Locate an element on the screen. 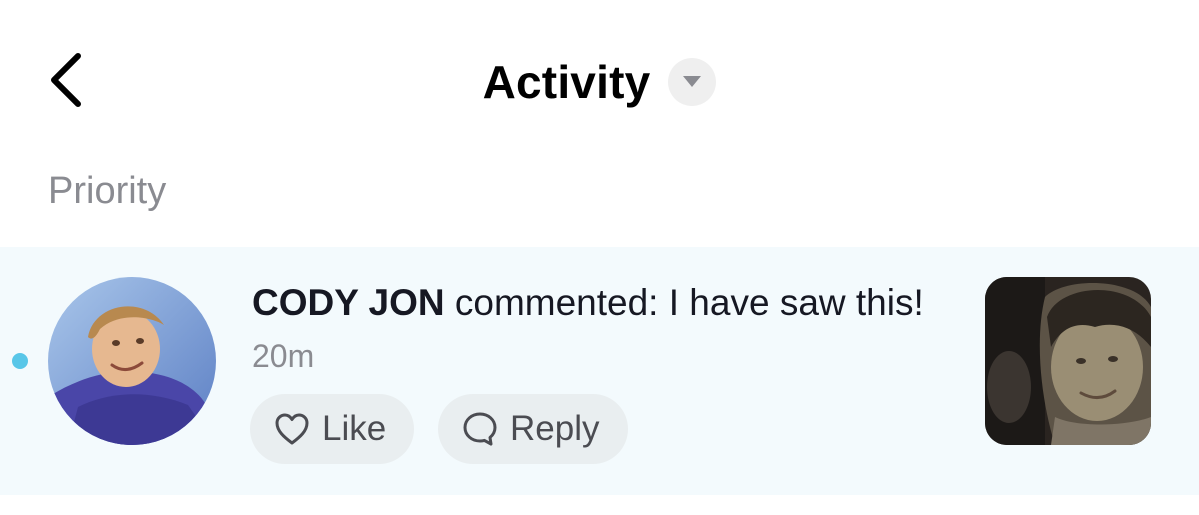 The height and width of the screenshot is (515, 1199). action-buttons: Like Reply is located at coordinates (439, 429).